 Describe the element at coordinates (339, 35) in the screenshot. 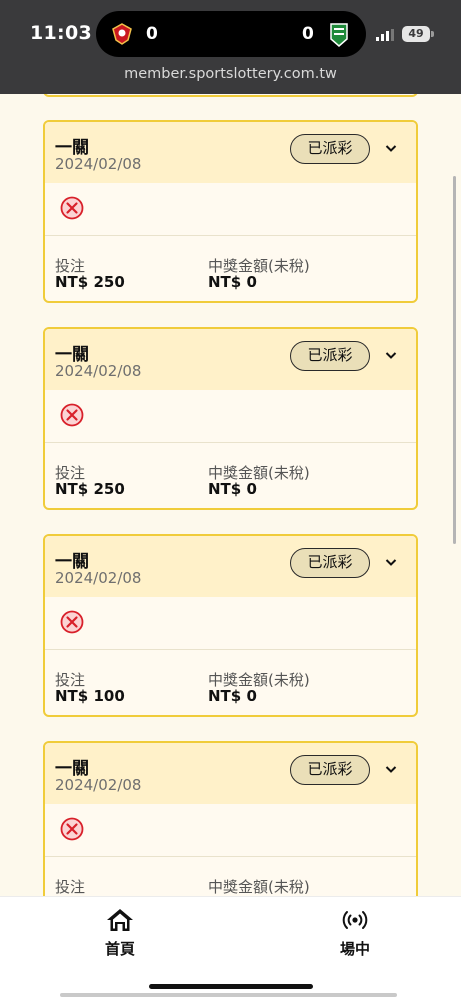

I see `away-team-logo-icon` at that location.